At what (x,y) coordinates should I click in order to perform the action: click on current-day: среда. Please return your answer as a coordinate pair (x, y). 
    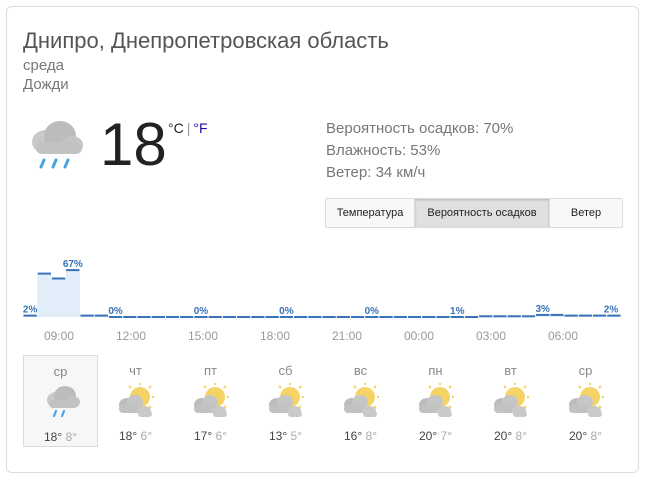
    Looking at the image, I should click on (43, 65).